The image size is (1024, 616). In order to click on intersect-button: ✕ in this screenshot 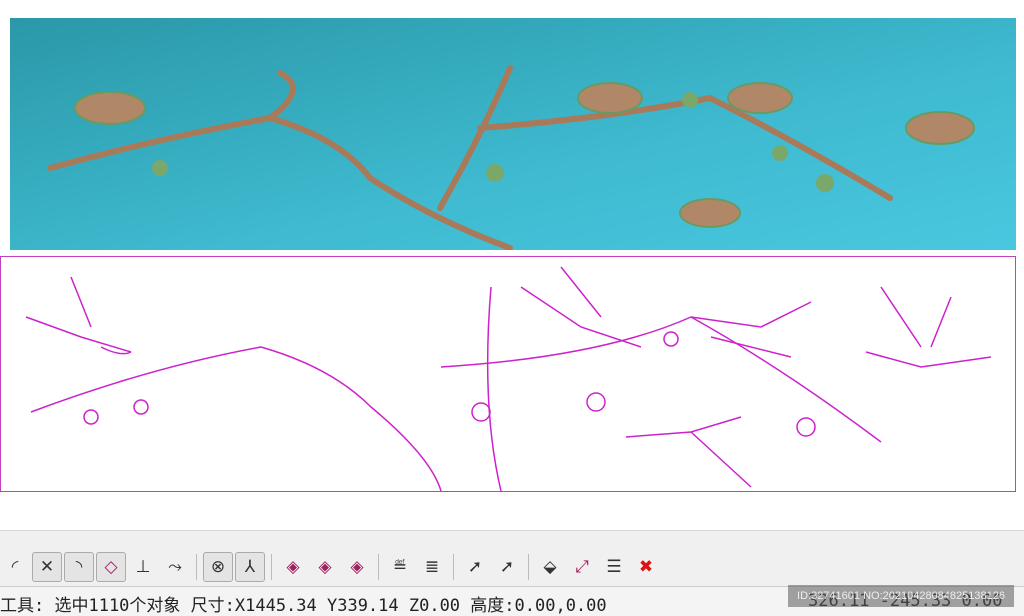, I will do `click(47, 567)`.